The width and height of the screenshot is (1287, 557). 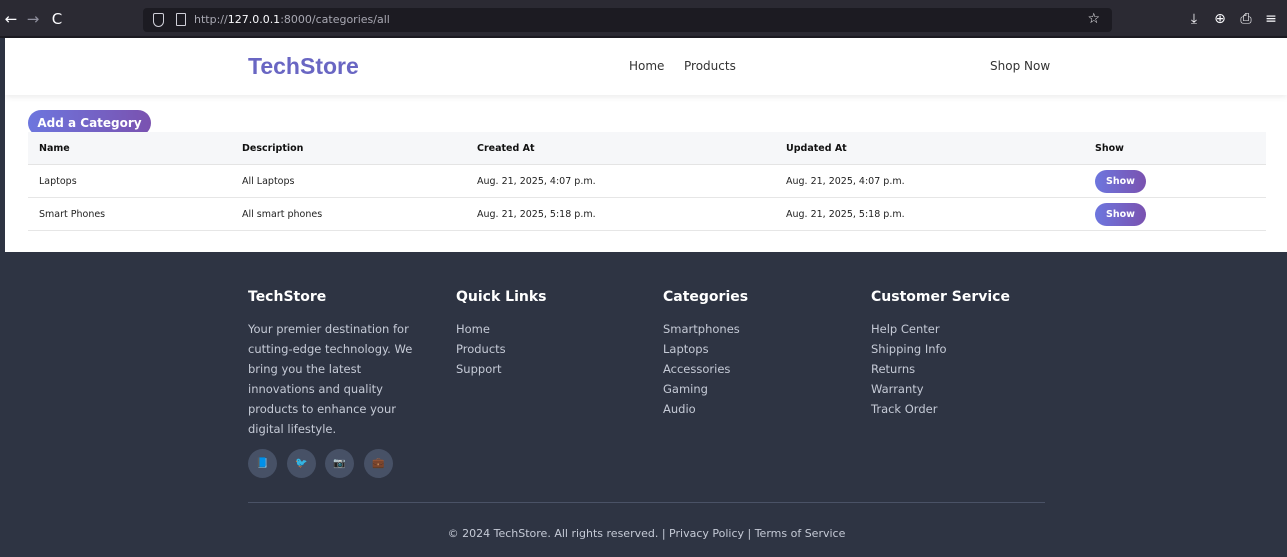 What do you see at coordinates (627, 20) in the screenshot?
I see `address-bar: http://127.0.0.1:8000/categories/all ☆` at bounding box center [627, 20].